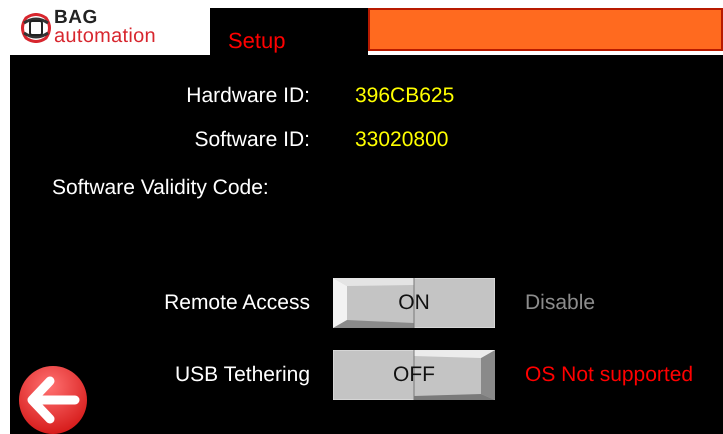 The height and width of the screenshot is (434, 723). I want to click on status-text: Disable, so click(560, 303).